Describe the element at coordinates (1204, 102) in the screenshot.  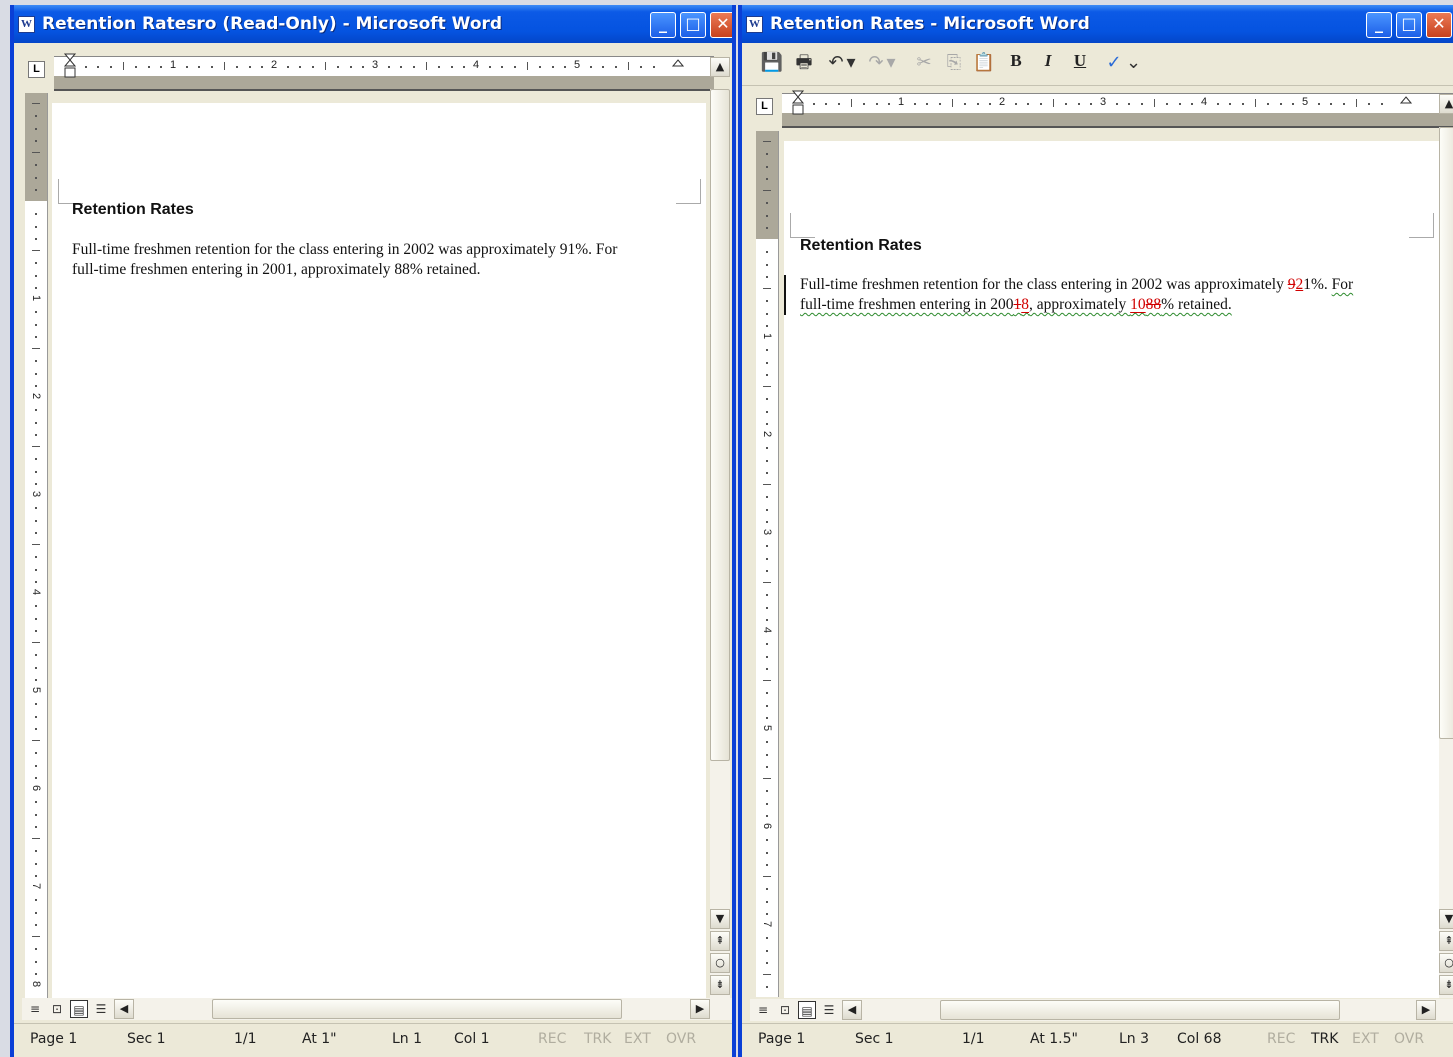
I see `ruler-number: 4` at that location.